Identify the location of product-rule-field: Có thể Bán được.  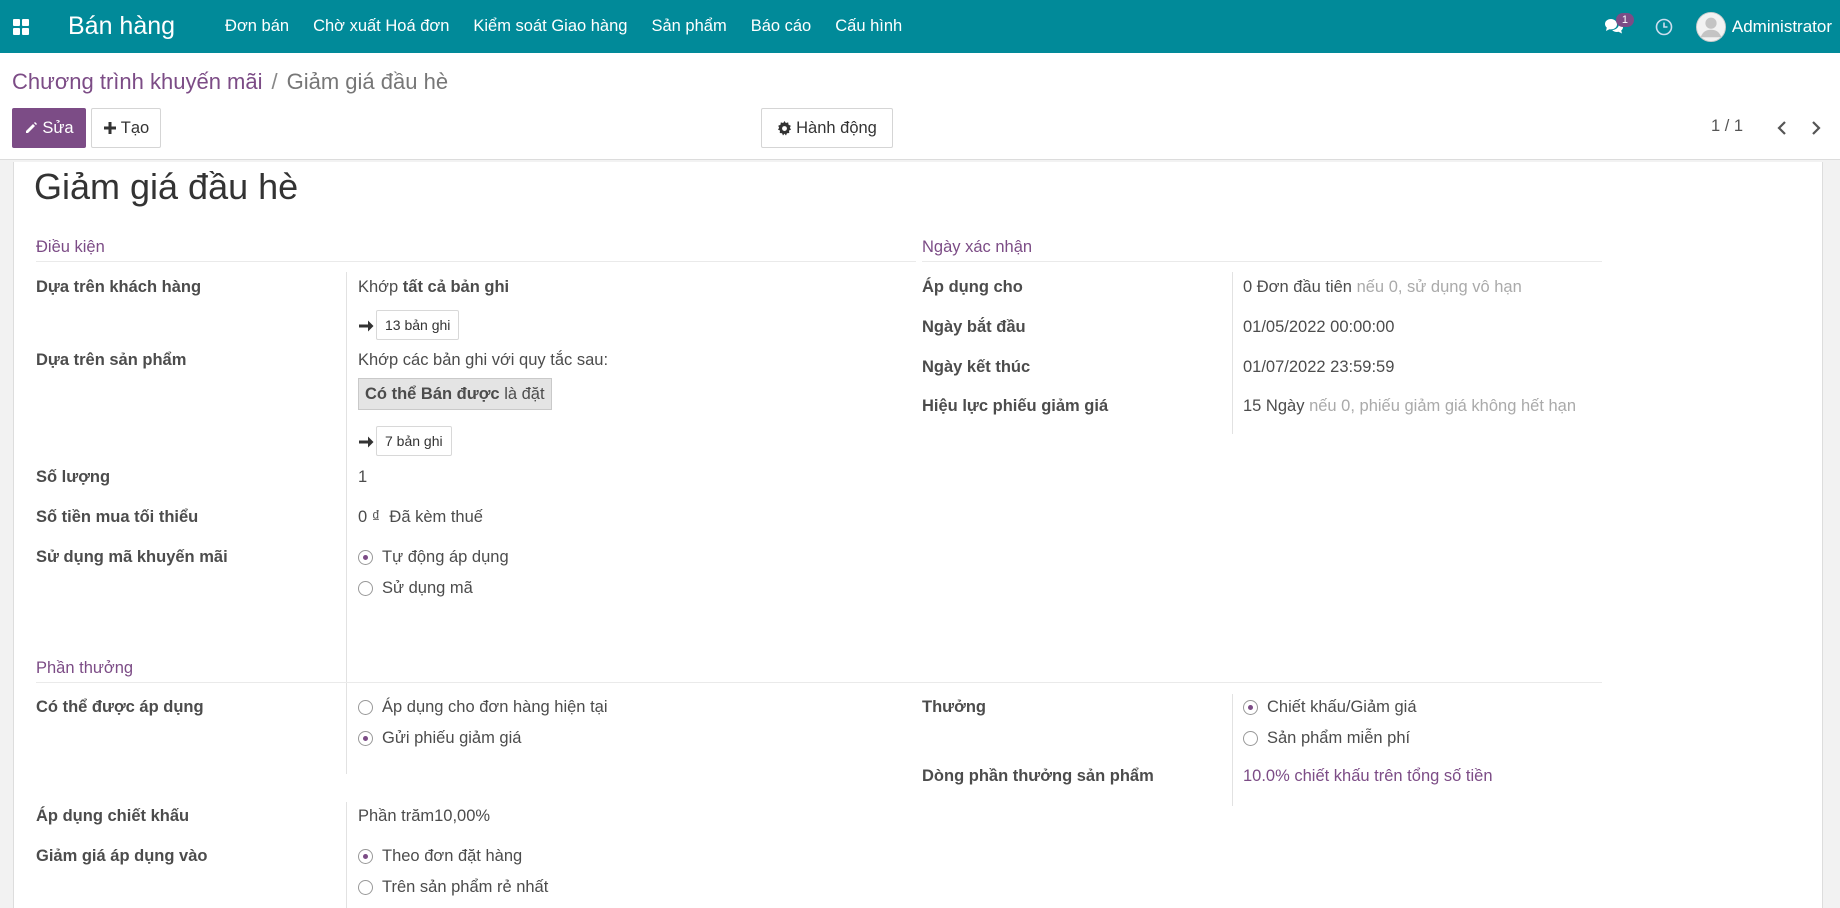
(432, 393).